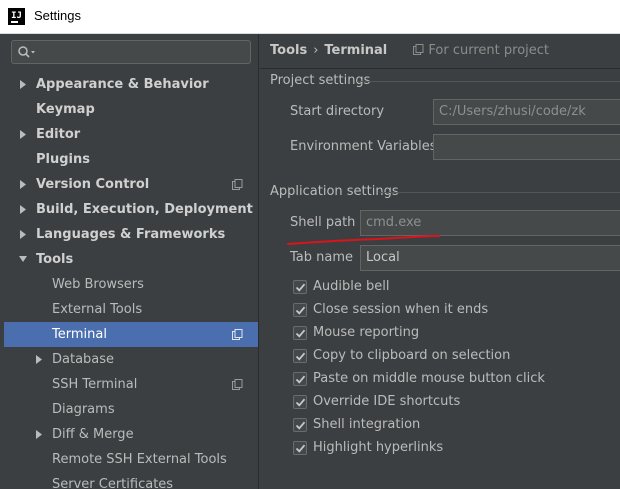  Describe the element at coordinates (24, 259) in the screenshot. I see `expanded-arrow-icon` at that location.